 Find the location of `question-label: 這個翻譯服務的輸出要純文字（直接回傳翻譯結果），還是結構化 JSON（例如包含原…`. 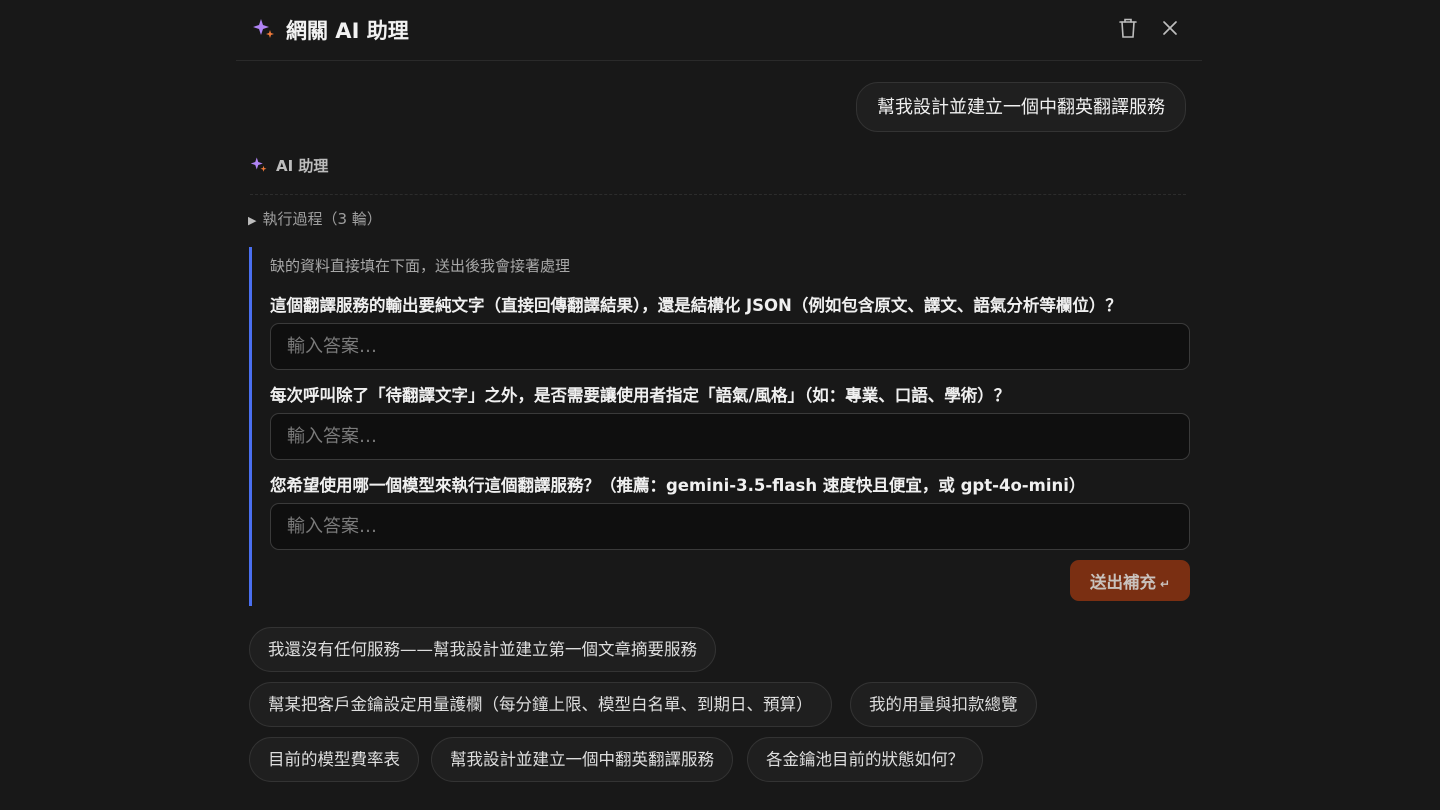

question-label: 這個翻譯服務的輸出要純文字（直接回傳翻譯結果），還是結構化 JSON（例如包含原… is located at coordinates (696, 305).